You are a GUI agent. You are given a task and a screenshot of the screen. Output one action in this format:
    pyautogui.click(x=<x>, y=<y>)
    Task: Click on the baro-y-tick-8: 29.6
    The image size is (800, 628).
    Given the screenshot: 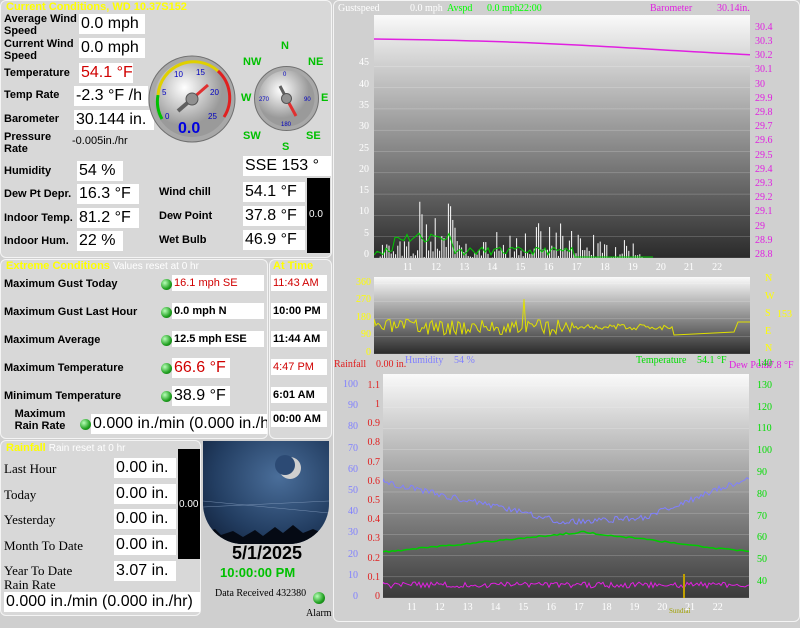 What is the action you would take?
    pyautogui.click(x=764, y=141)
    